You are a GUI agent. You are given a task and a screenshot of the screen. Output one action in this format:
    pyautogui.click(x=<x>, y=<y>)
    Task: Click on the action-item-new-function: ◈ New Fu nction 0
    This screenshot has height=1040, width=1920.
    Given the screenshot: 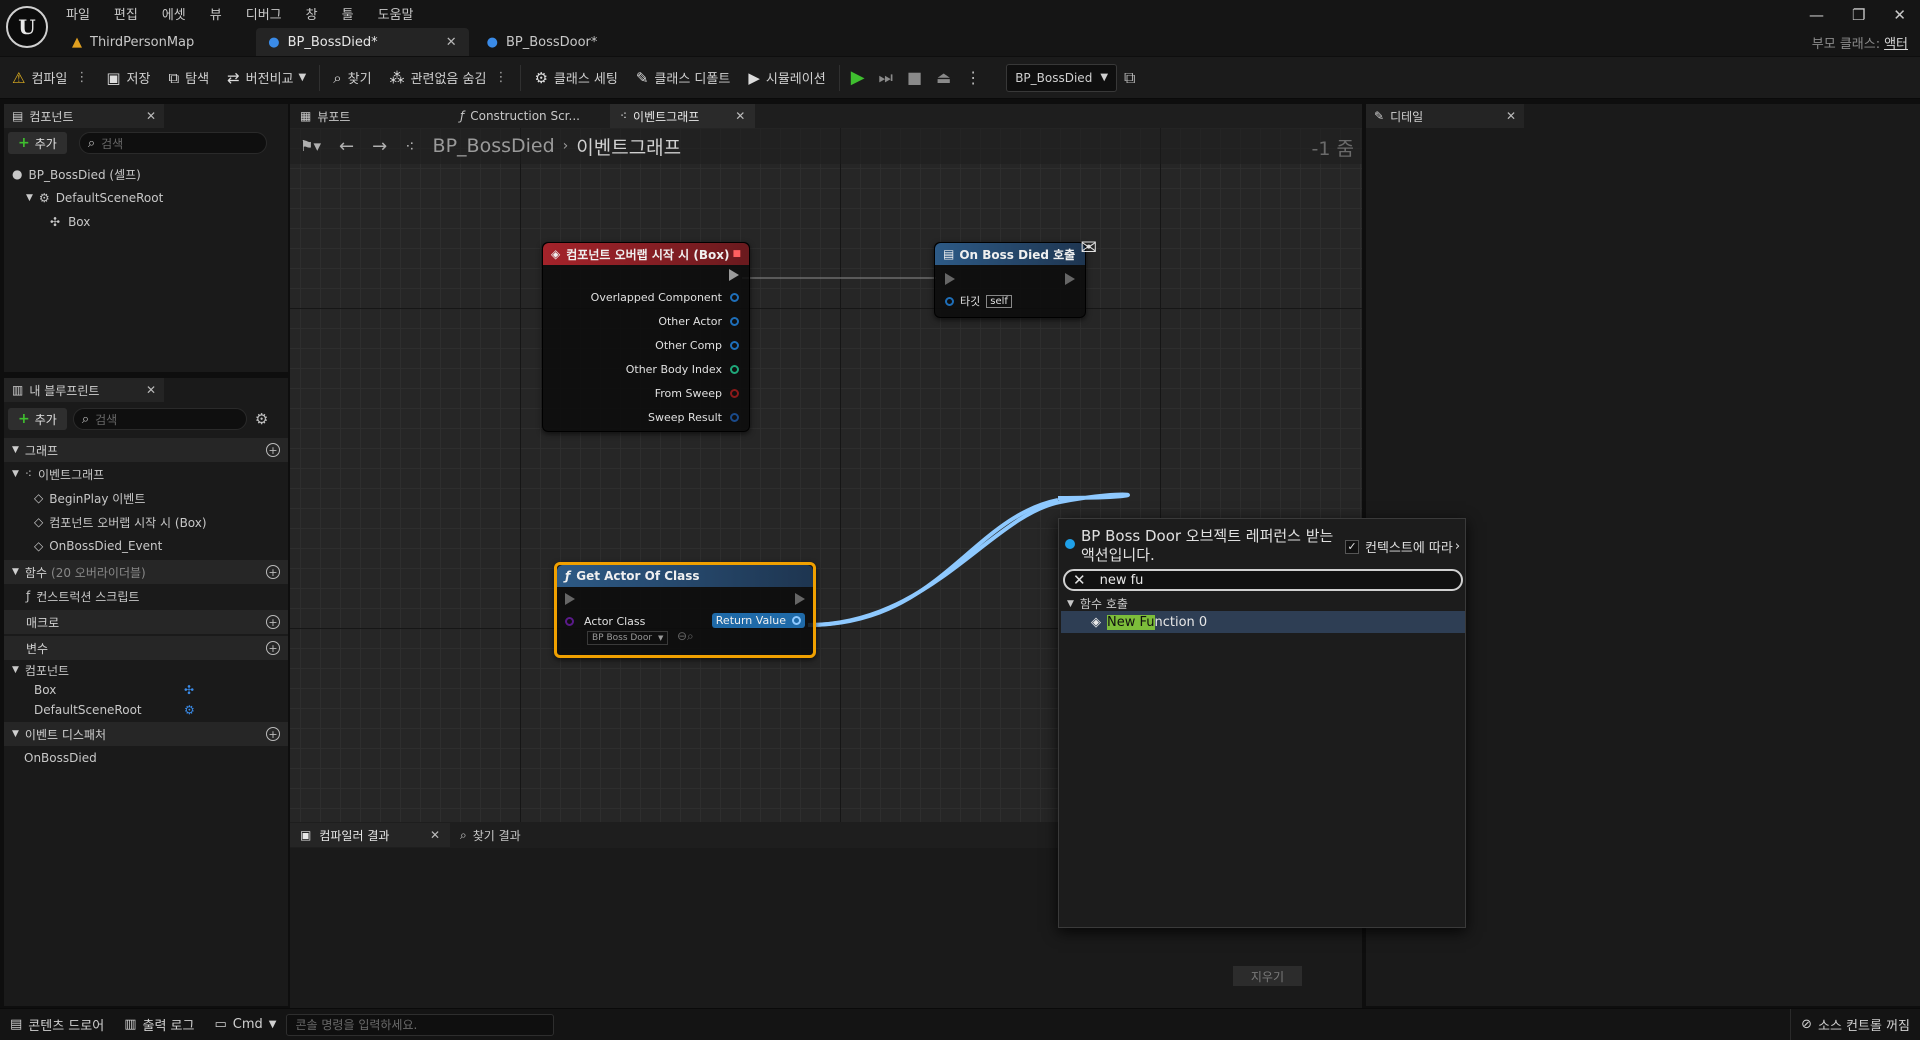 What is the action you would take?
    pyautogui.click(x=1263, y=622)
    